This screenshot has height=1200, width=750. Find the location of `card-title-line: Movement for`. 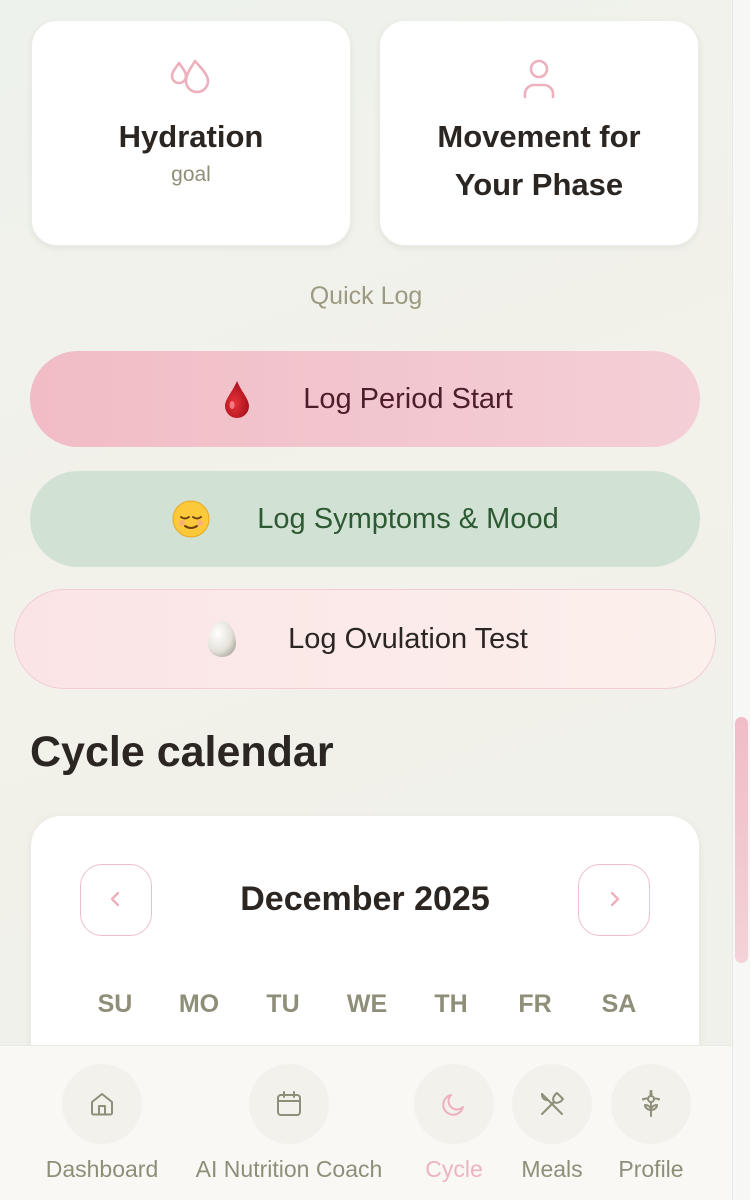

card-title-line: Movement for is located at coordinates (539, 136).